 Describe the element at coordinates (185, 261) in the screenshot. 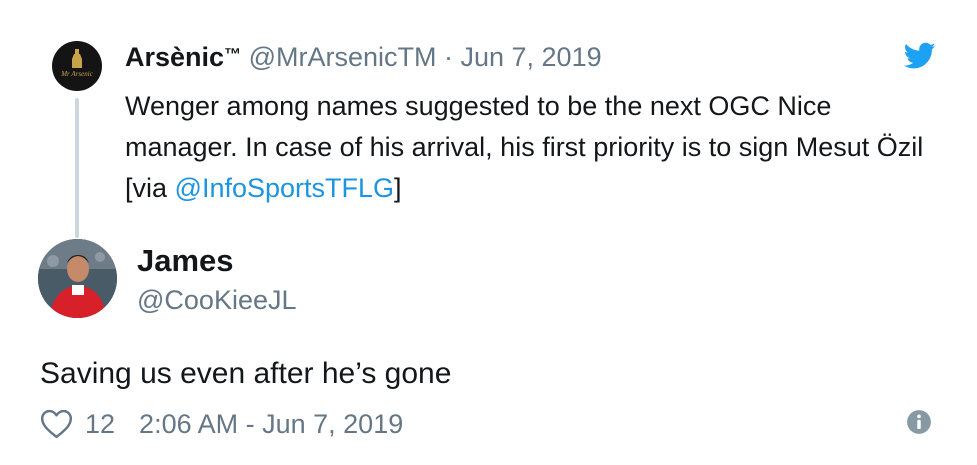

I see `reply-author-name: James` at that location.